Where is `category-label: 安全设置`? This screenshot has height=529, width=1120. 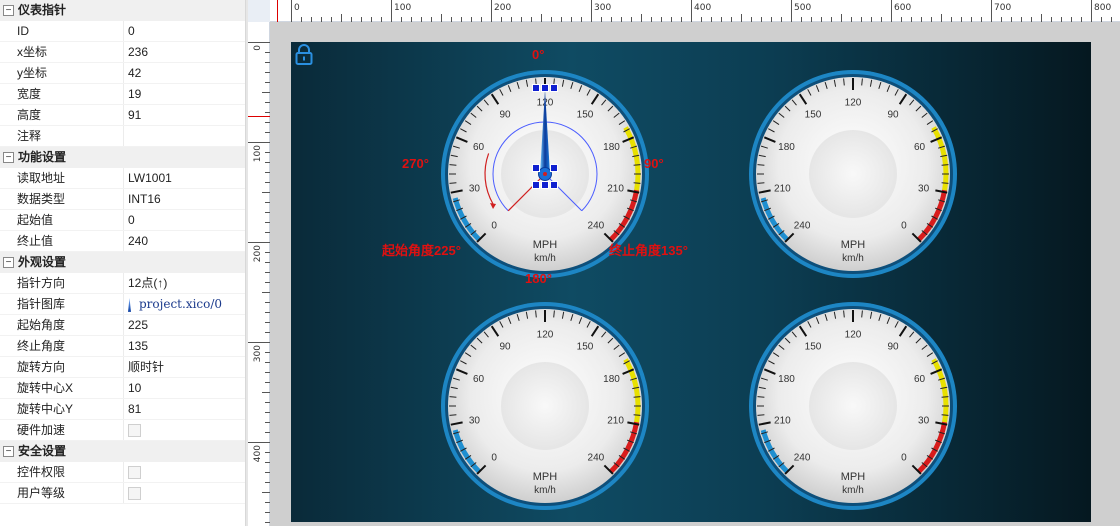
category-label: 安全设置 is located at coordinates (42, 451).